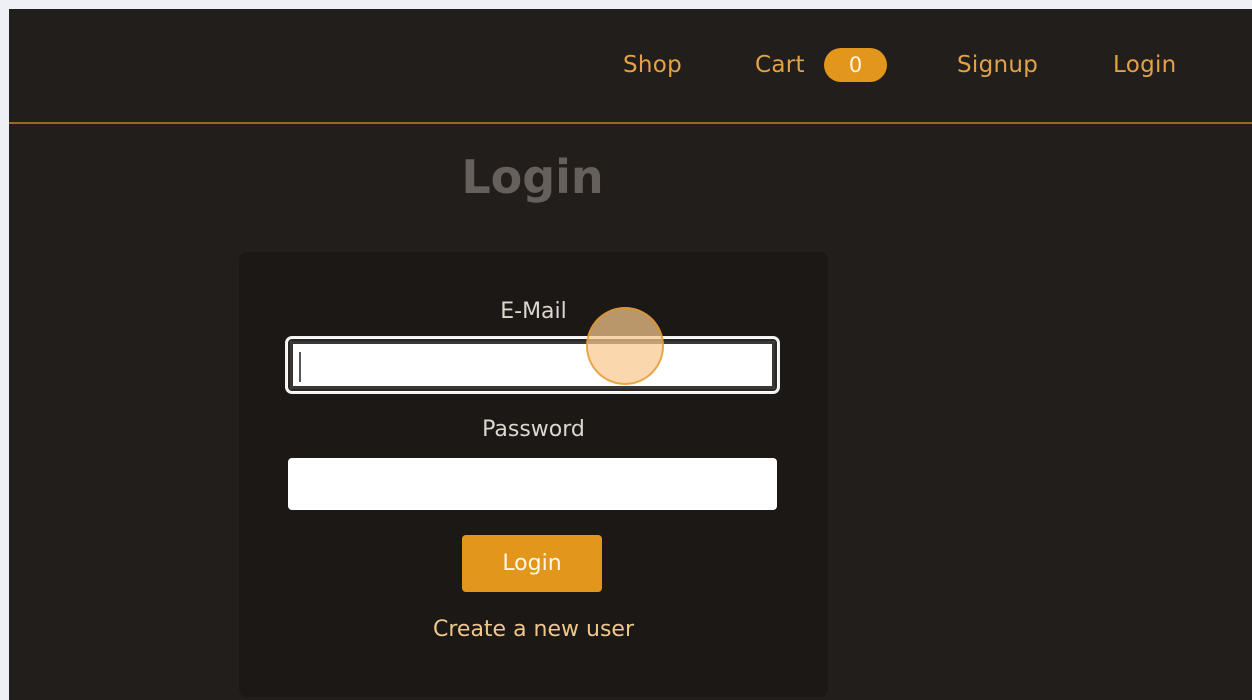 The width and height of the screenshot is (1252, 700). What do you see at coordinates (997, 65) in the screenshot?
I see `nav-signup-link: Signup` at bounding box center [997, 65].